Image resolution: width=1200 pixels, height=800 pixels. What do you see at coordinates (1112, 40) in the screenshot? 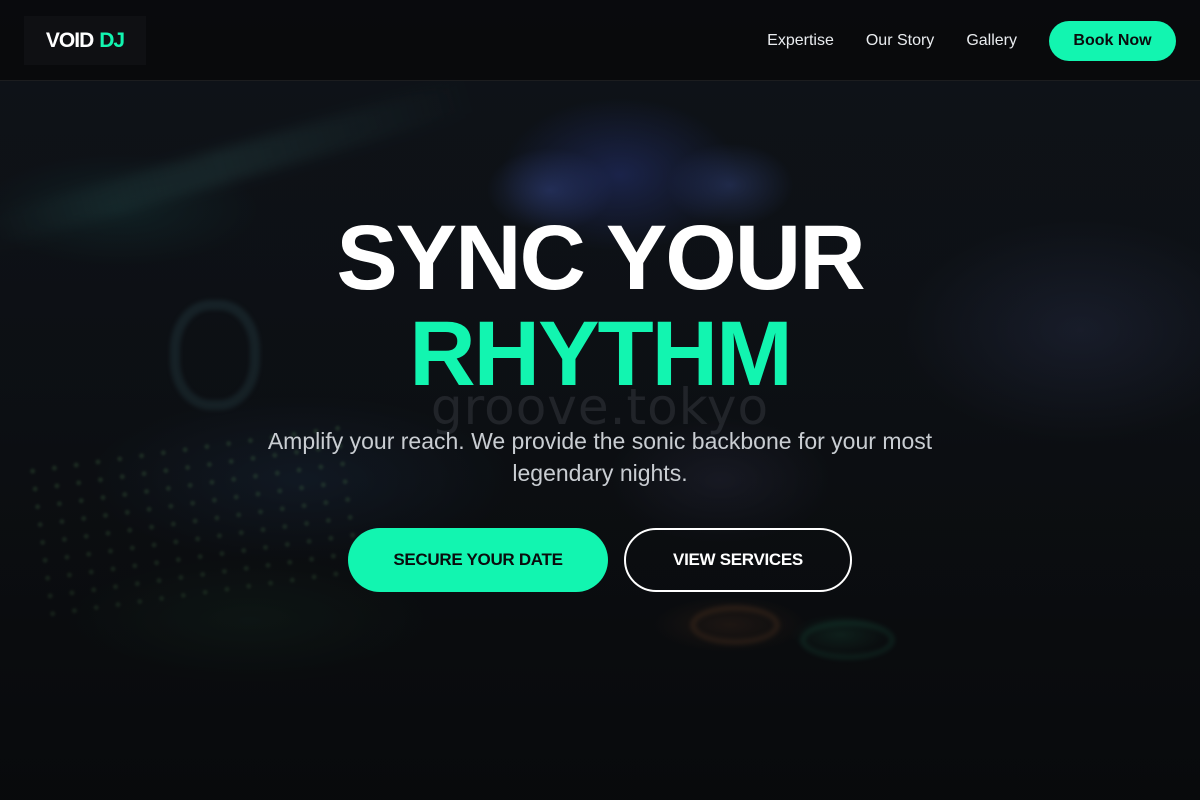
I see `book-now-button: Book Now` at bounding box center [1112, 40].